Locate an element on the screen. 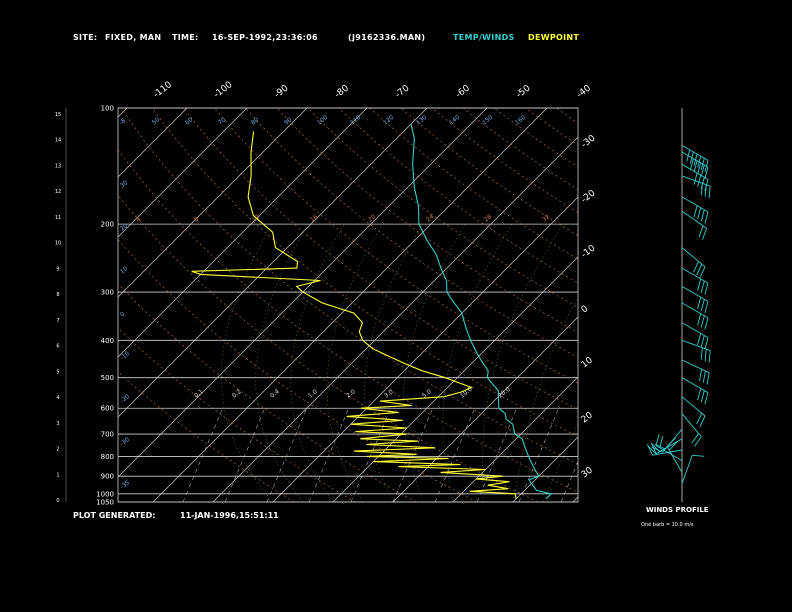 Image resolution: width=792 pixels, height=612 pixels. mixing-ratio-upper-label: 4 is located at coordinates (138, 220).